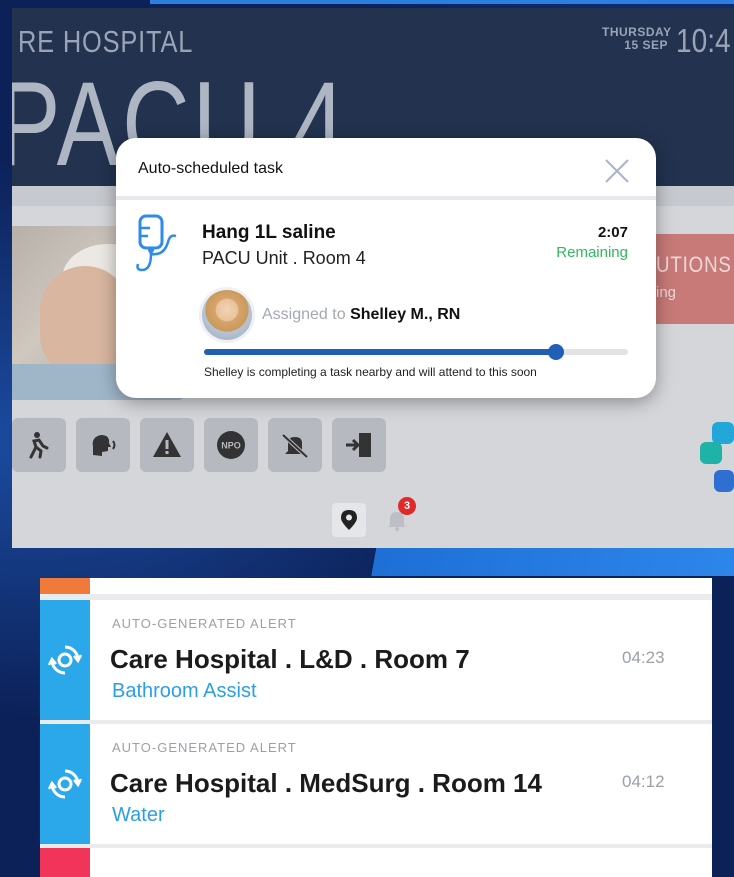 This screenshot has width=734, height=877. I want to click on location-button, so click(349, 520).